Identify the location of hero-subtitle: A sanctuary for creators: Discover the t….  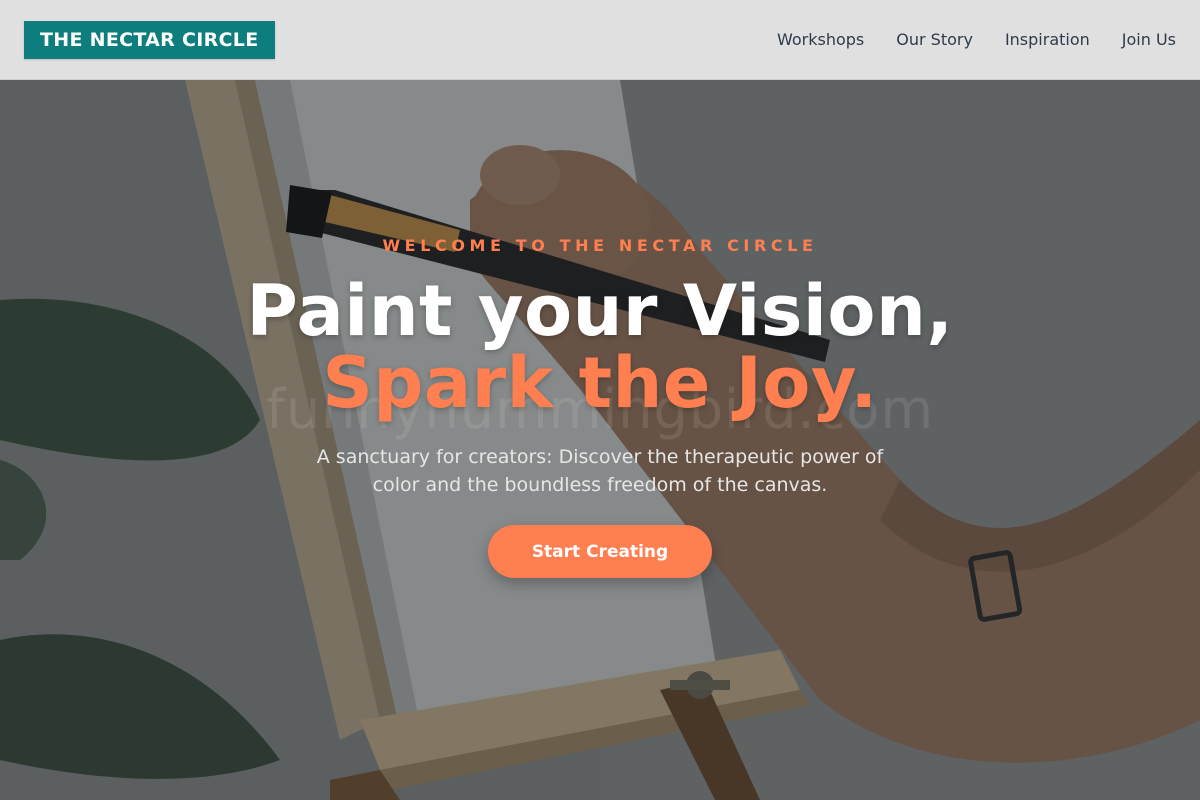
(600, 471).